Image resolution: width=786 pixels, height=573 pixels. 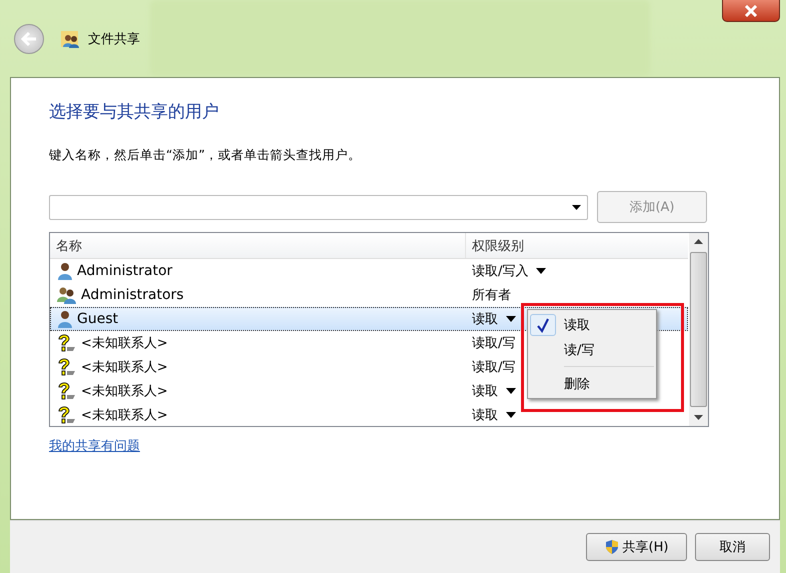 I want to click on scroll-up-icon, so click(x=698, y=241).